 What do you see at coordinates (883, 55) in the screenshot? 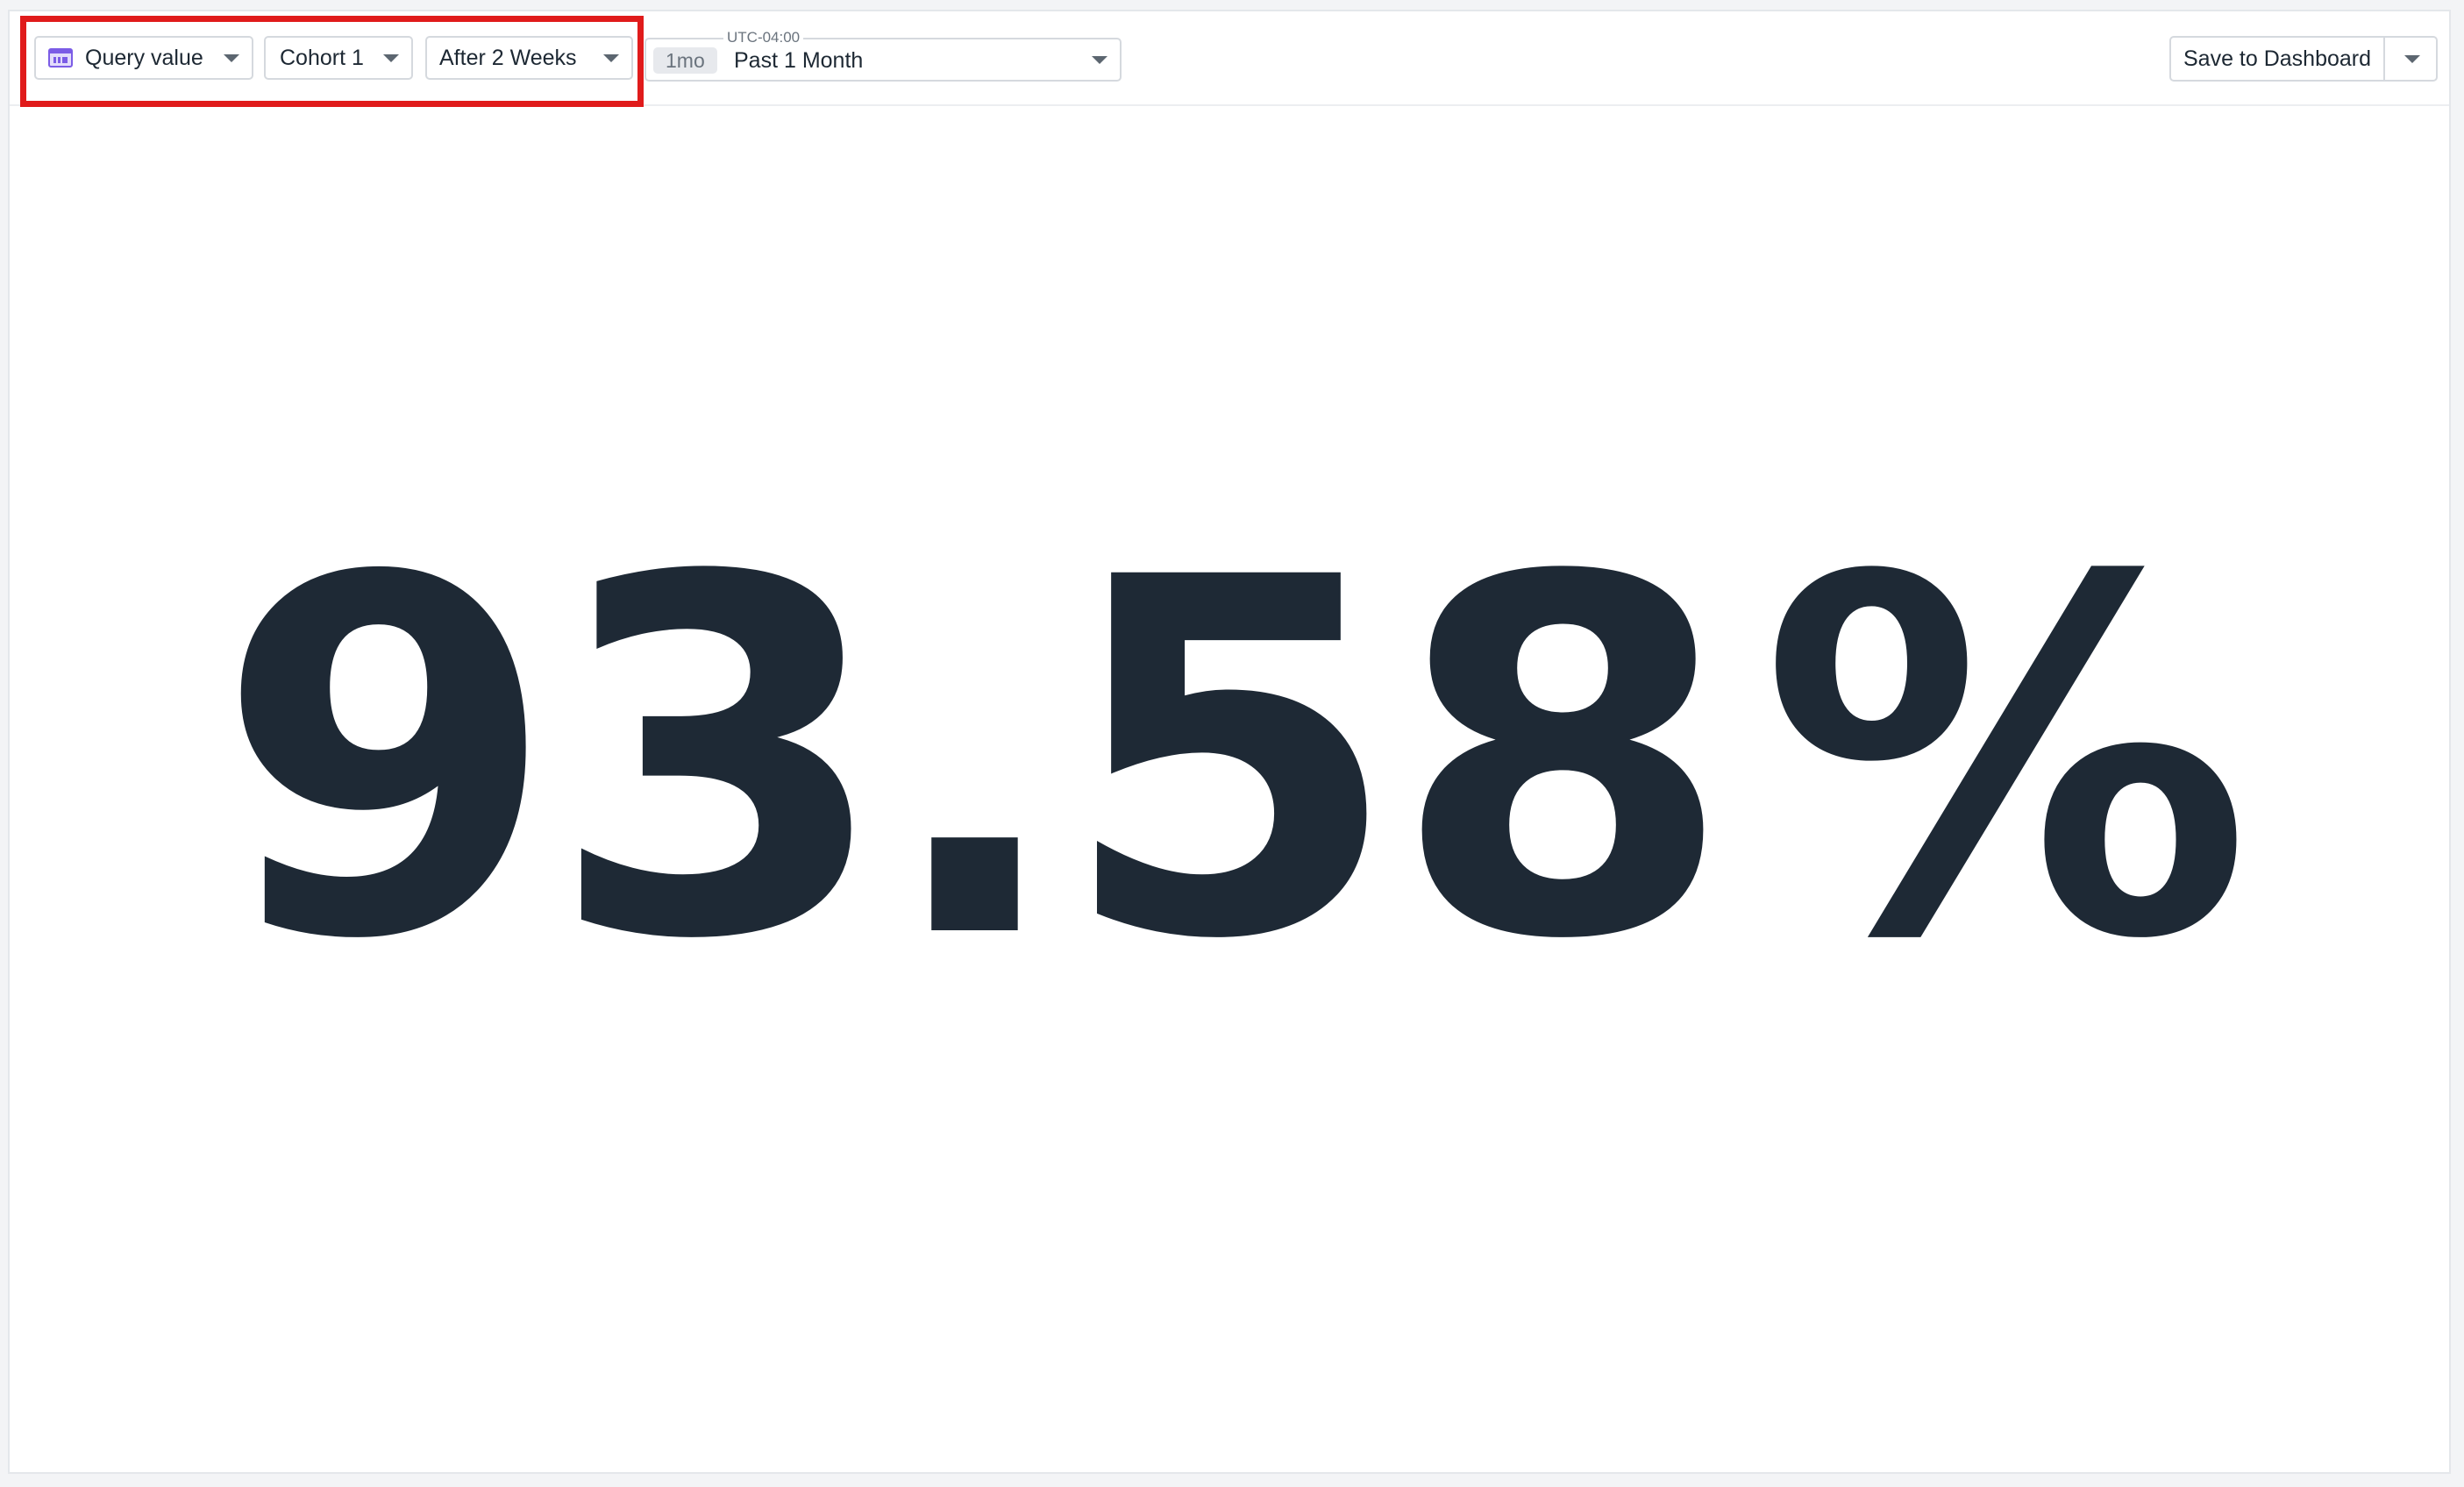
I see `time-range-select: UTC-04:00 1mo Past 1 Month` at bounding box center [883, 55].